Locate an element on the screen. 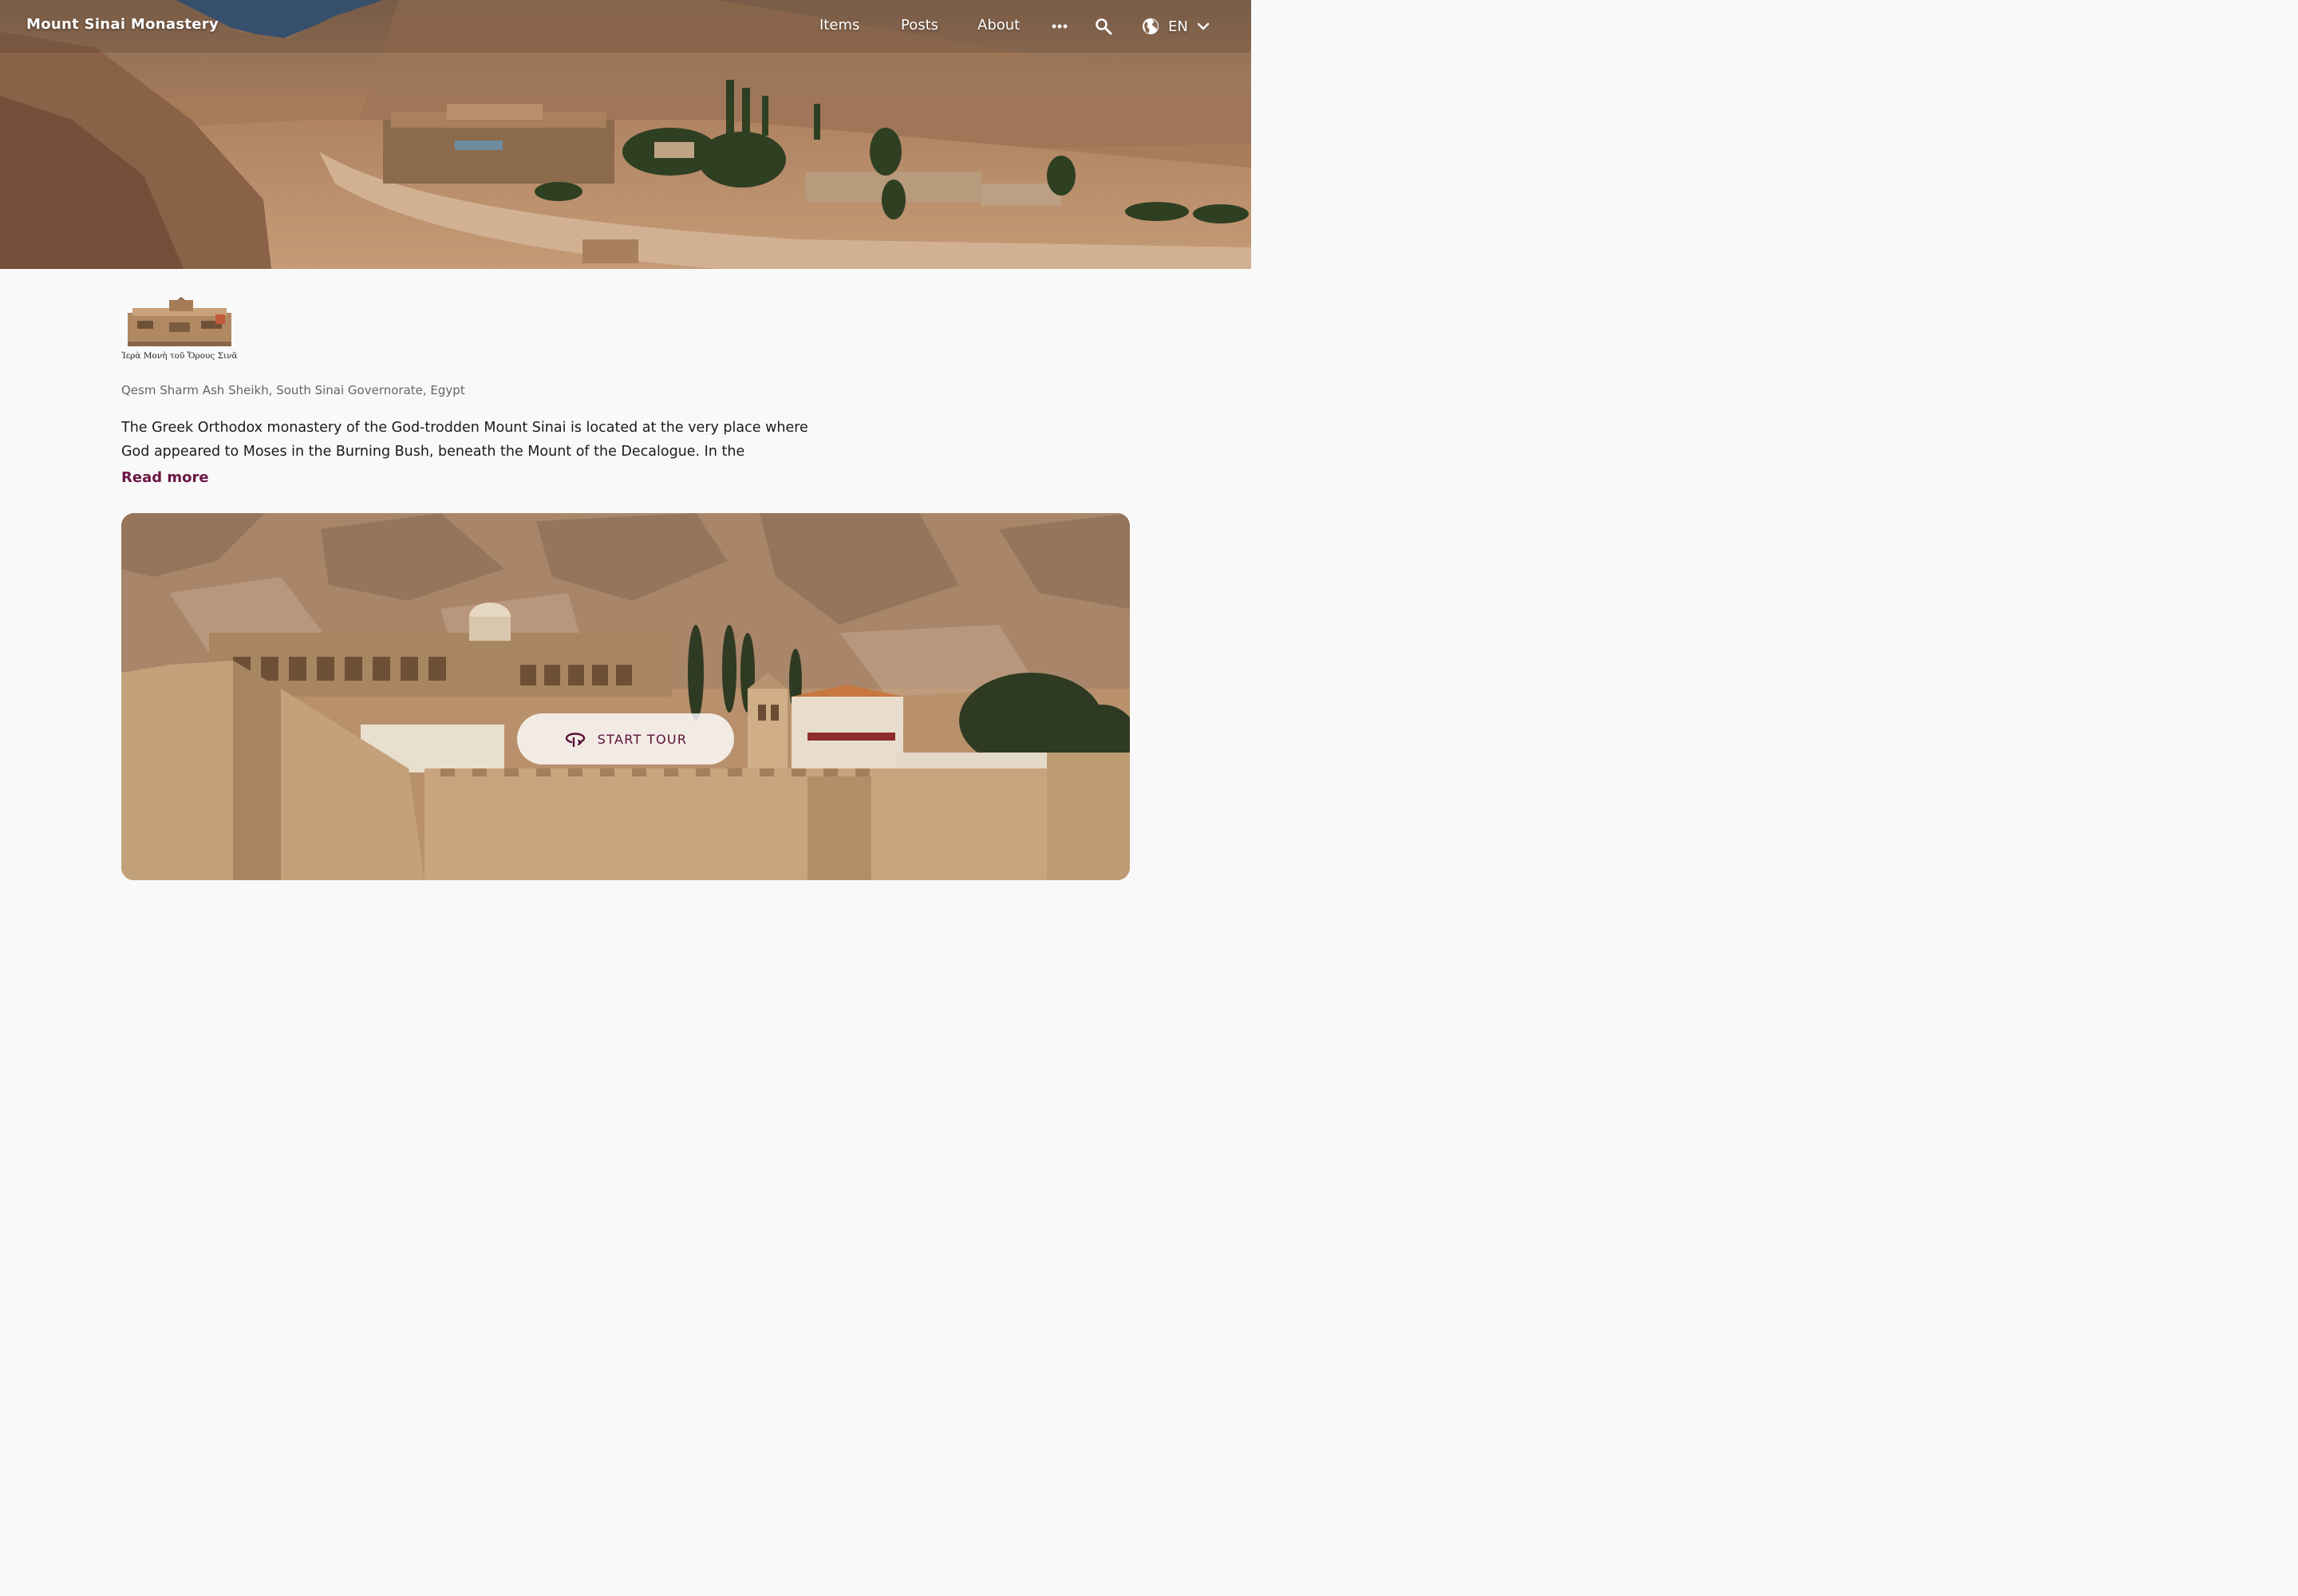 Image resolution: width=2298 pixels, height=1596 pixels. nav-posts-link: Posts is located at coordinates (920, 25).